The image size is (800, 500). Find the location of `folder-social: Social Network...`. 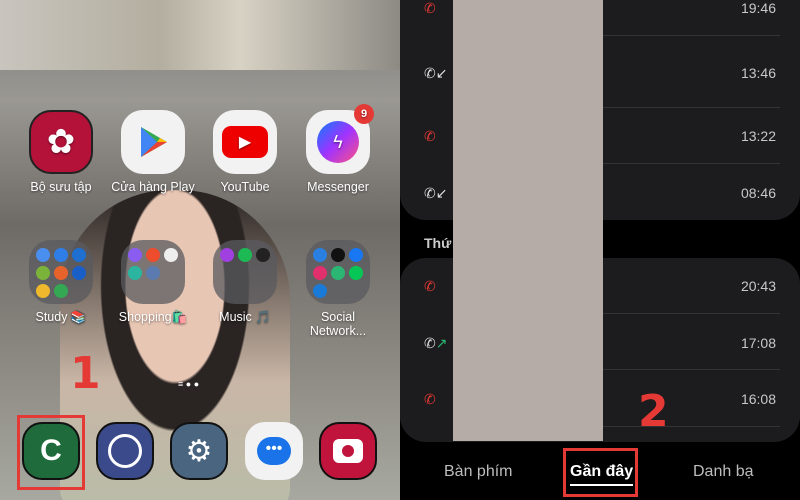

folder-social: Social Network... is located at coordinates (338, 289).